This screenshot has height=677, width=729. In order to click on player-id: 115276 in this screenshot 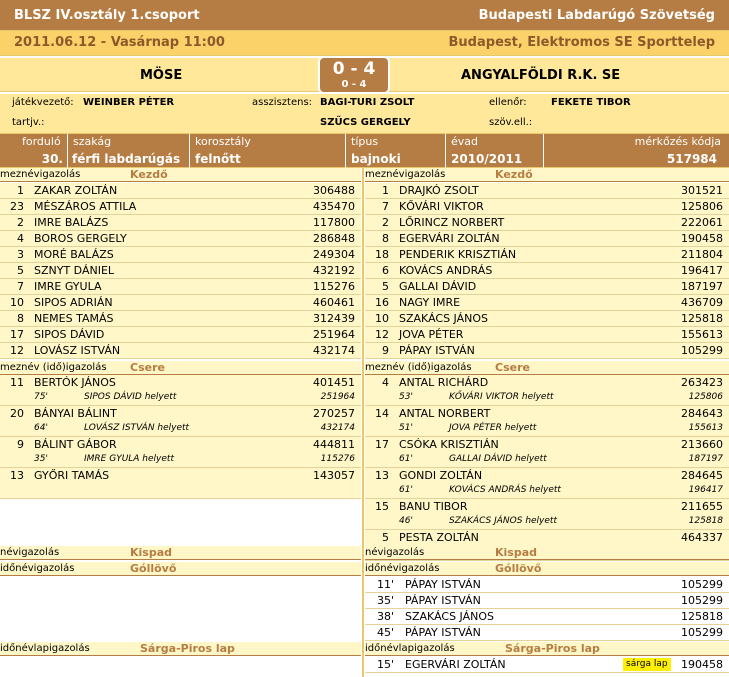, I will do `click(334, 286)`.